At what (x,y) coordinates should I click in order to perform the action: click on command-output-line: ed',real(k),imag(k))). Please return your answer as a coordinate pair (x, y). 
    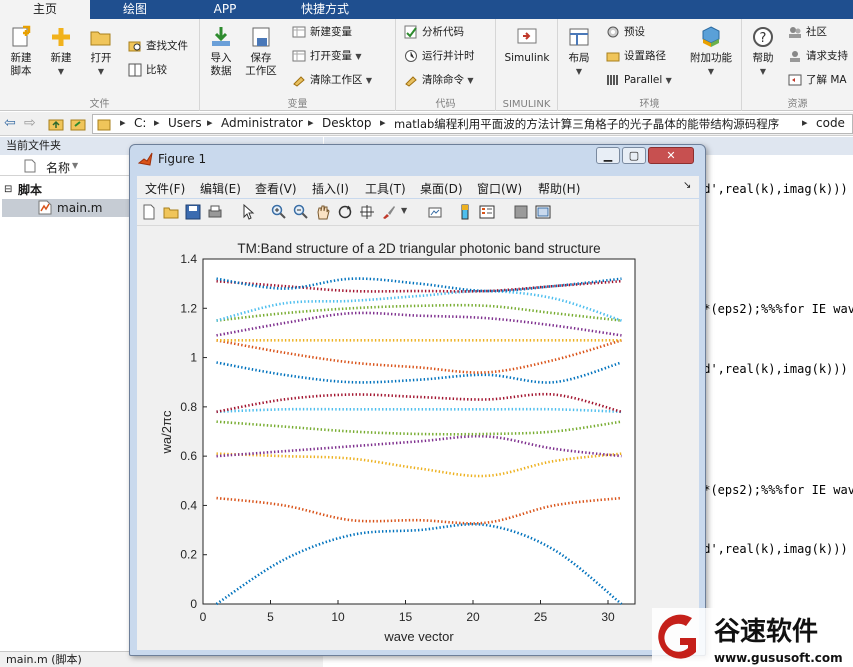
    Looking at the image, I should click on (772, 549).